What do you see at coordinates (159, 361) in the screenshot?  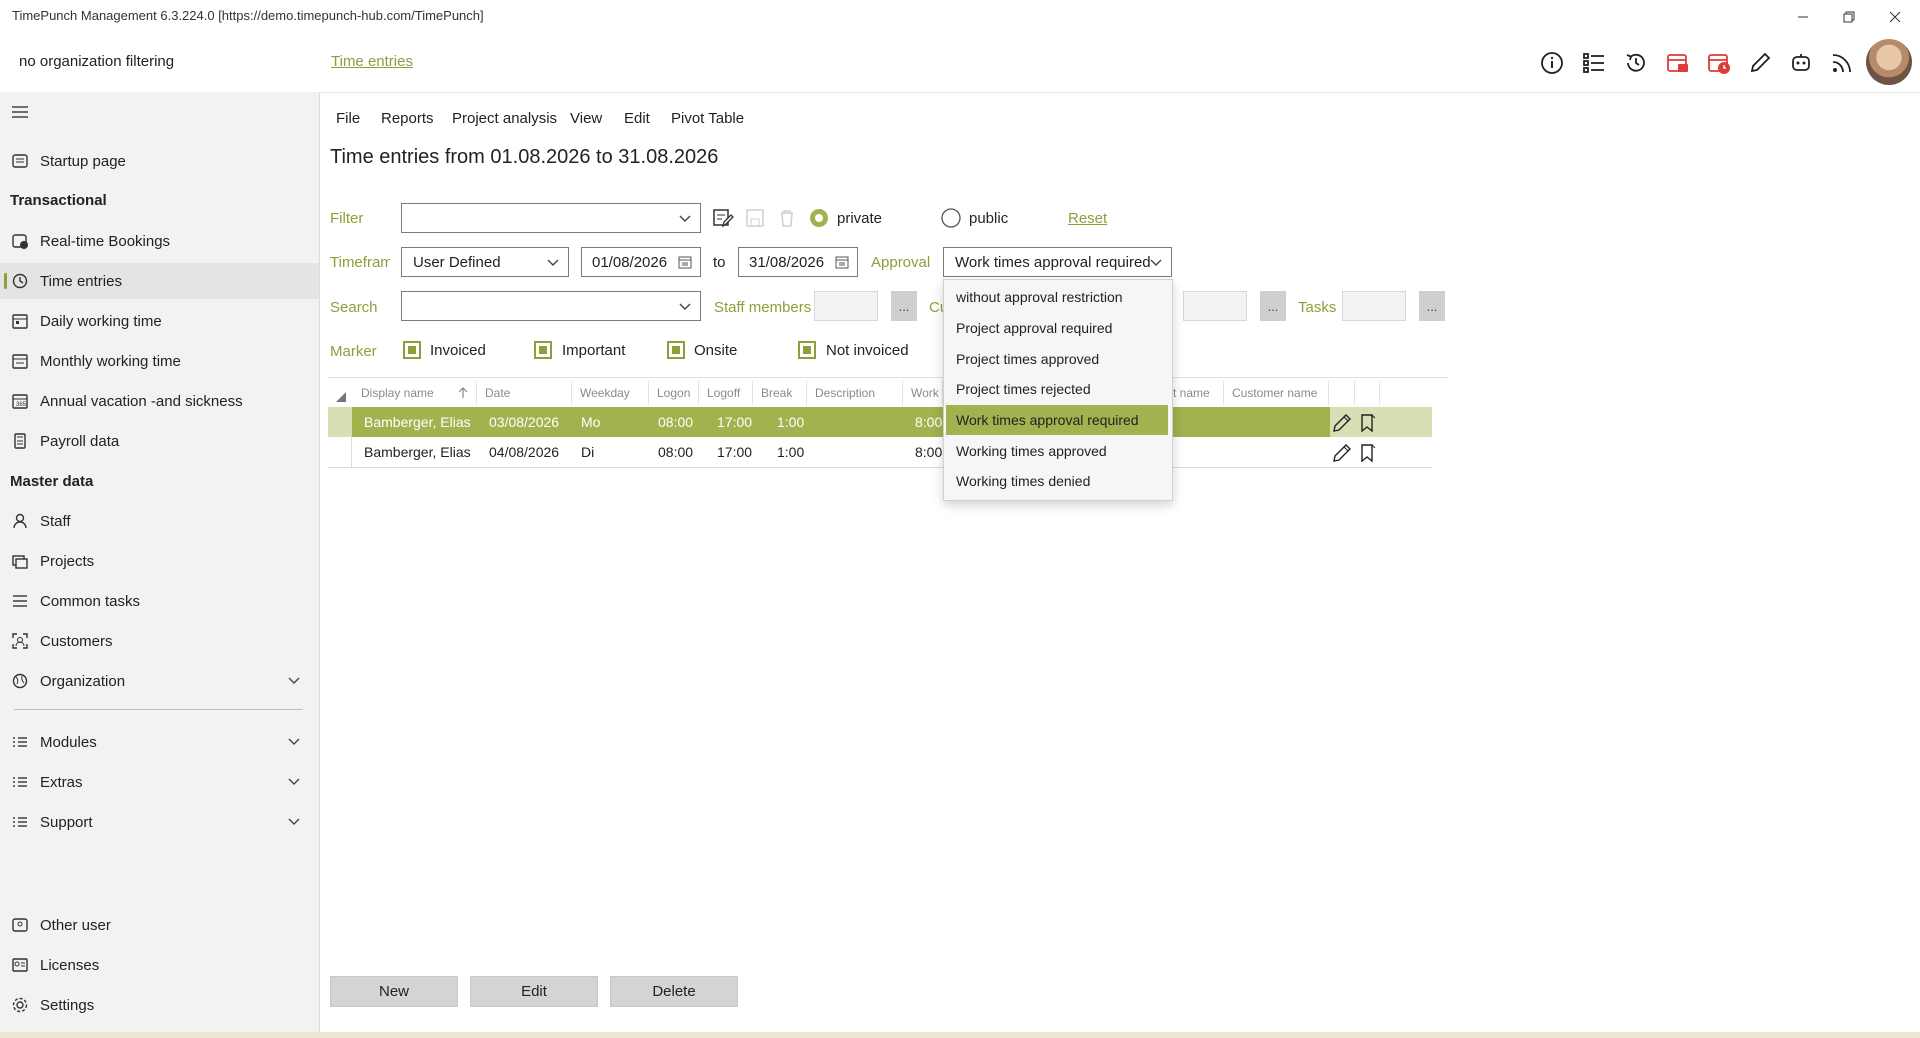 I see `sidebar-item-monthly-working-time: Monthly working time` at bounding box center [159, 361].